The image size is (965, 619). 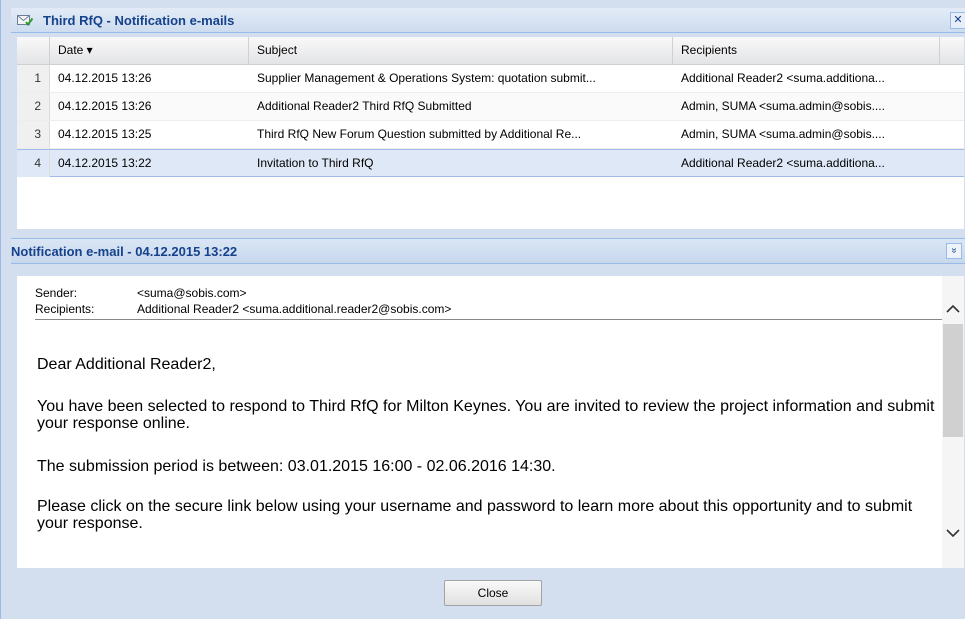 I want to click on sender-label: Sender:, so click(x=56, y=293).